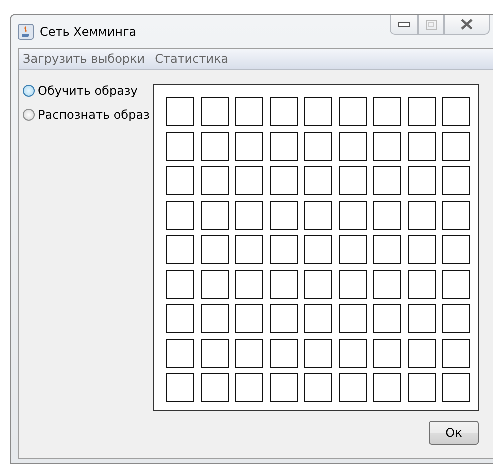  I want to click on close-button, so click(467, 25).